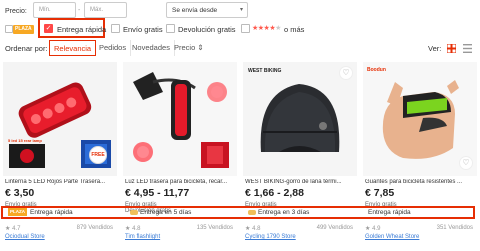  What do you see at coordinates (23, 29) in the screenshot?
I see `plaza-badge: PLAZA` at bounding box center [23, 29].